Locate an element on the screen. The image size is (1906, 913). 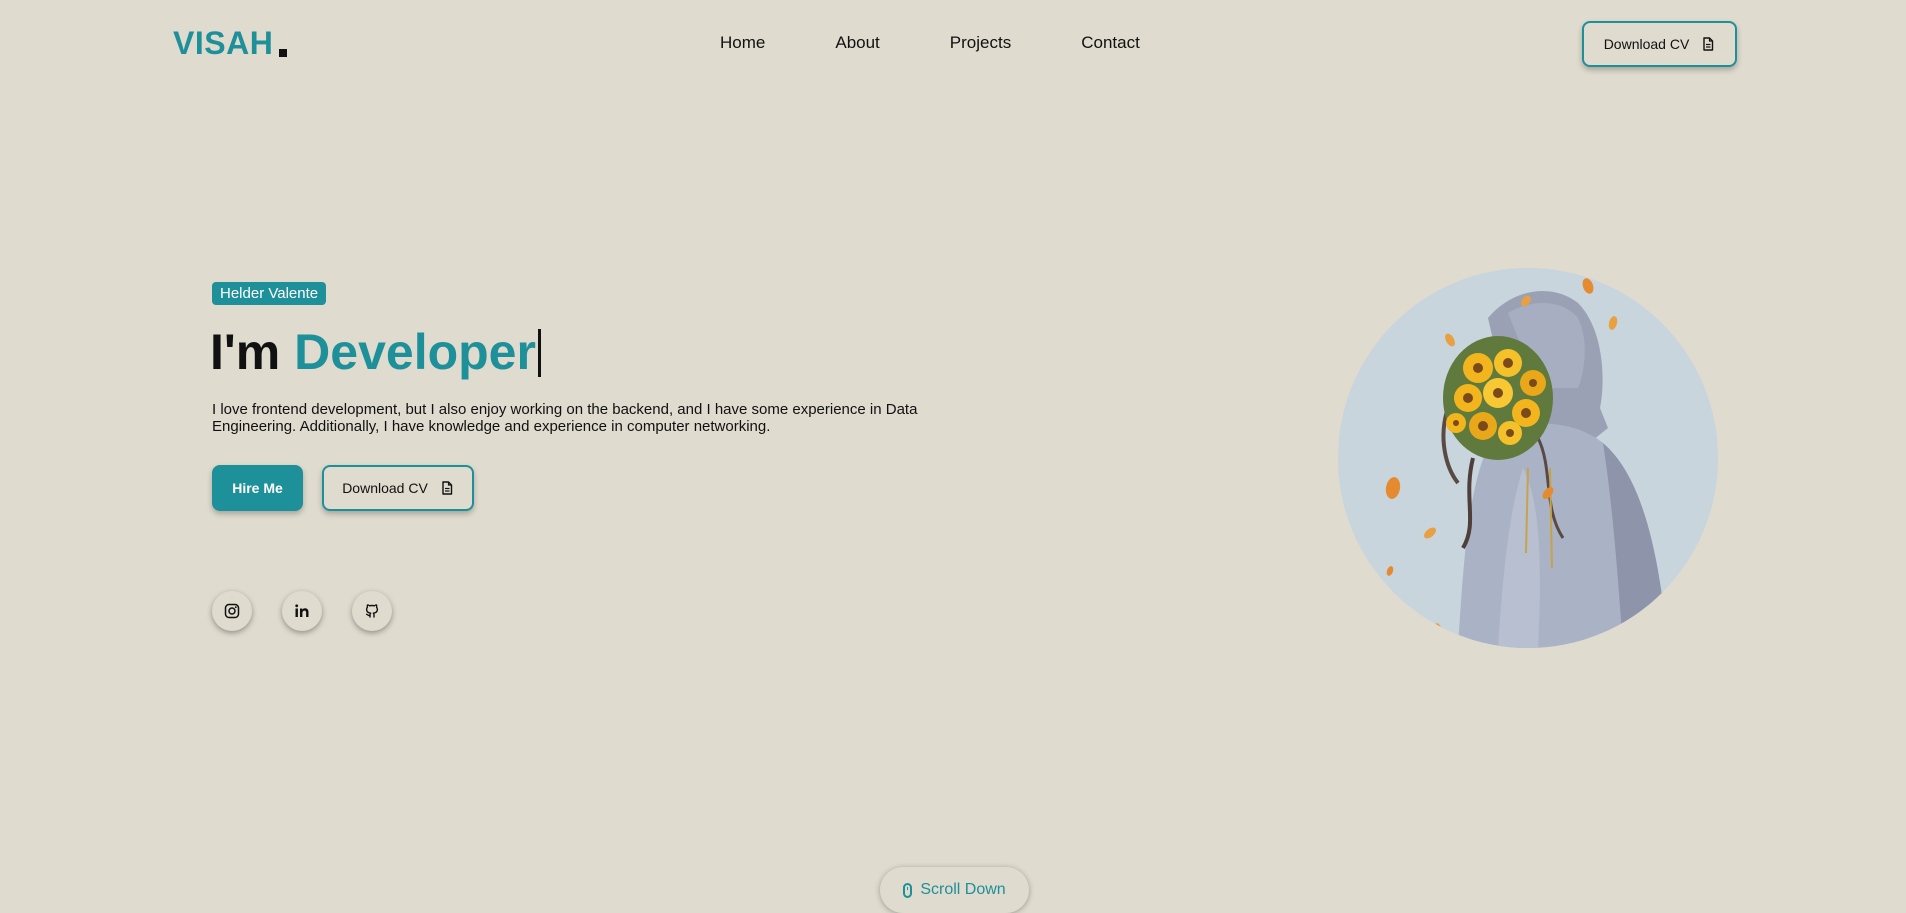
github-link is located at coordinates (372, 611).